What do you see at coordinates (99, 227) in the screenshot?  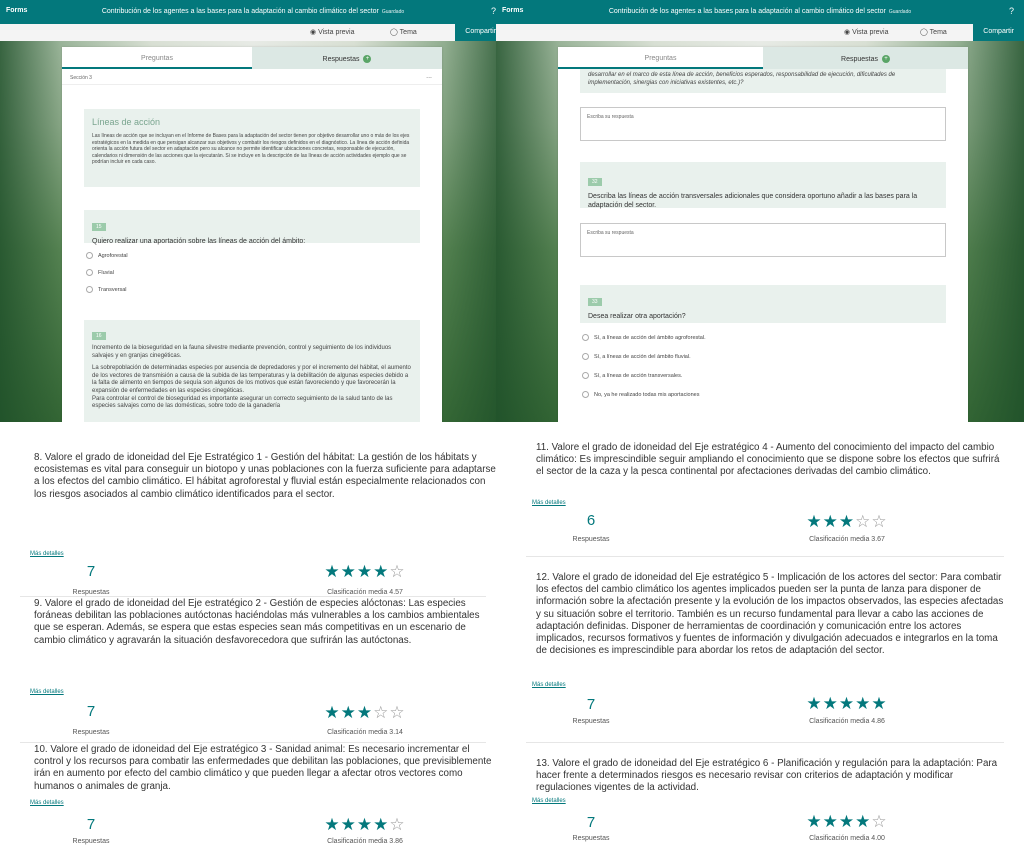 I see `question-number: 15` at bounding box center [99, 227].